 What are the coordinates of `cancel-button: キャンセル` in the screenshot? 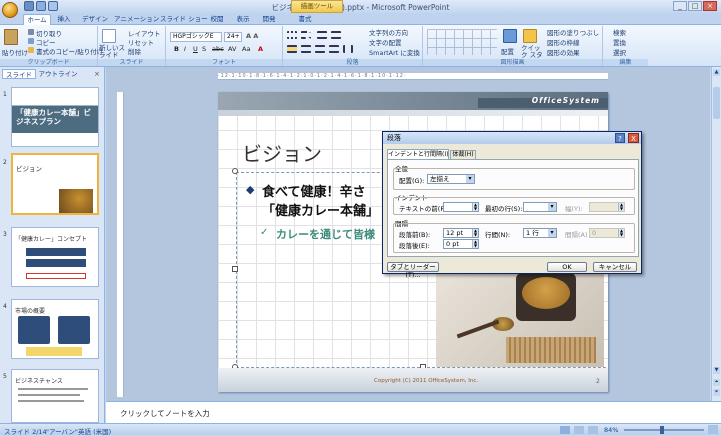 It's located at (615, 267).